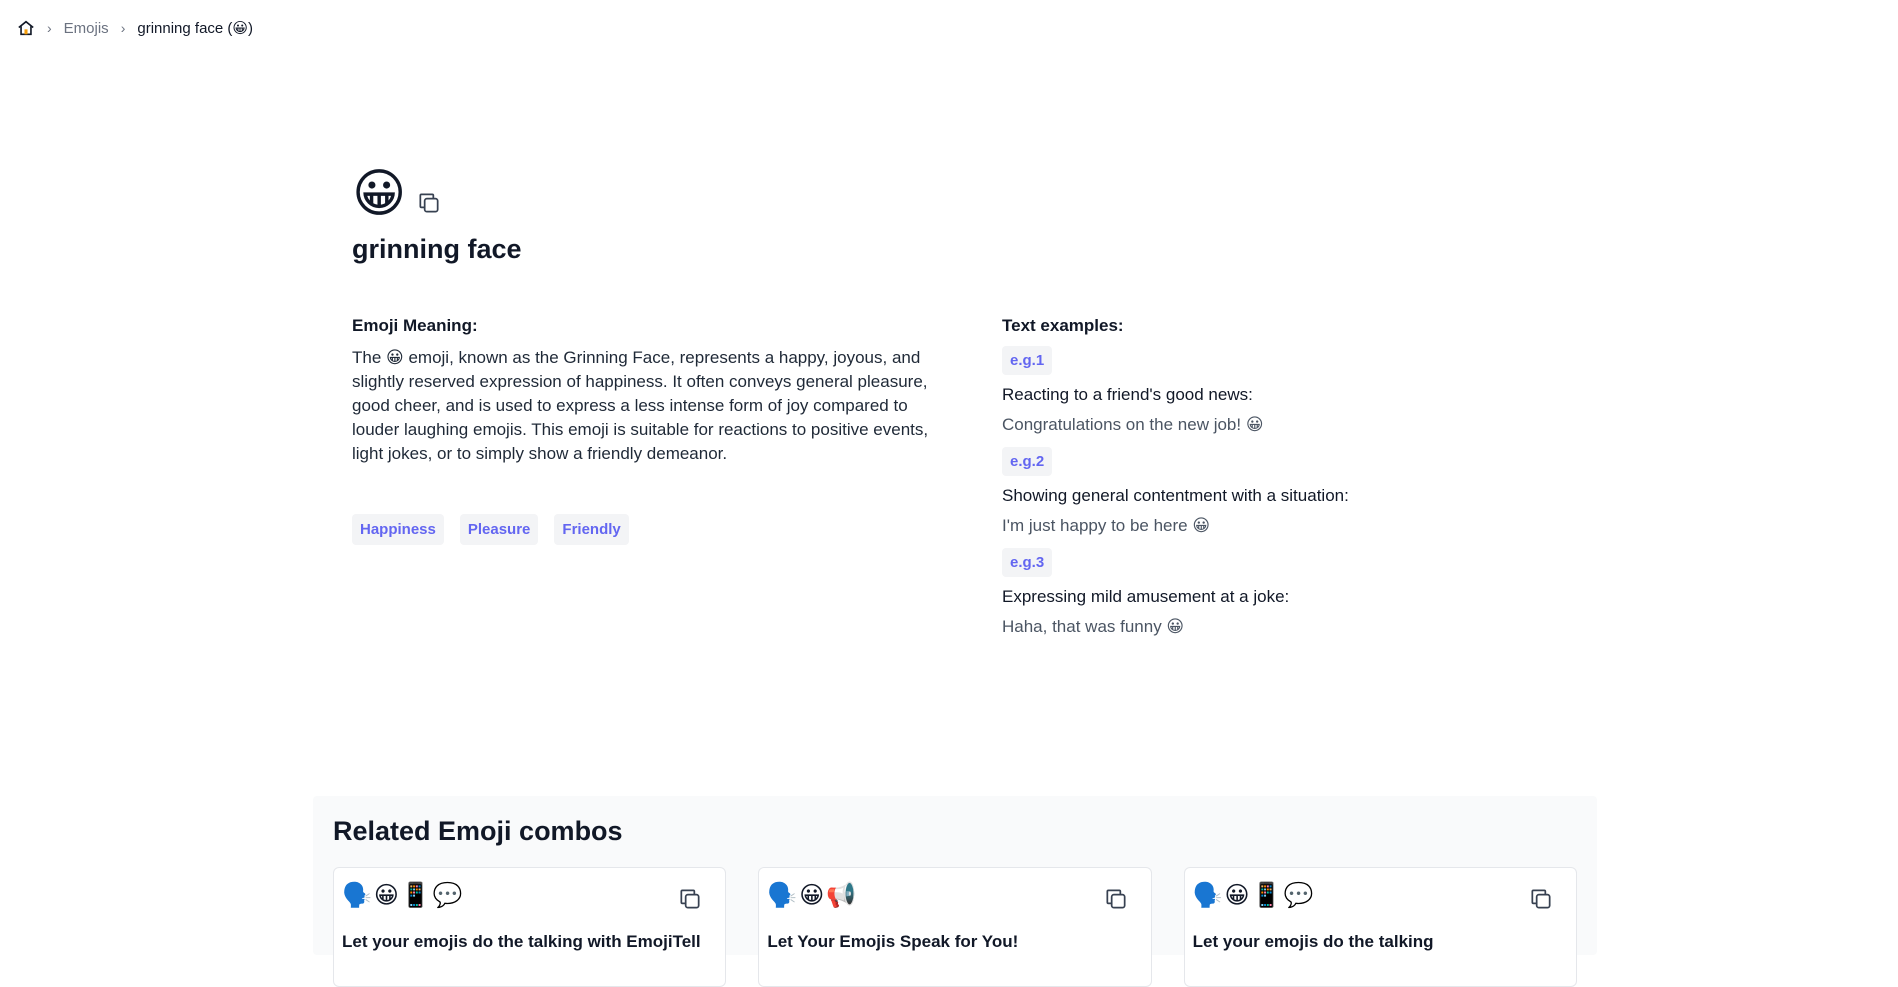  What do you see at coordinates (1027, 562) in the screenshot?
I see `example-badge: e.g.3` at bounding box center [1027, 562].